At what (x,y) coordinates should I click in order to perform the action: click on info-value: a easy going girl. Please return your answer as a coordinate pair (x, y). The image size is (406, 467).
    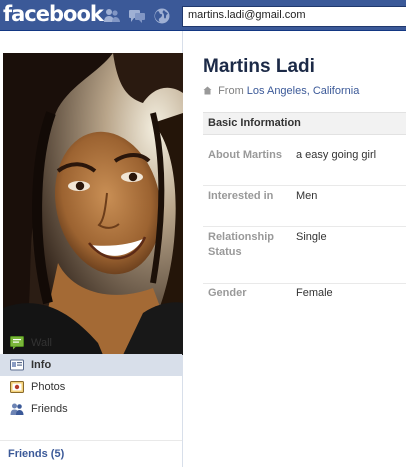
    Looking at the image, I should click on (336, 155).